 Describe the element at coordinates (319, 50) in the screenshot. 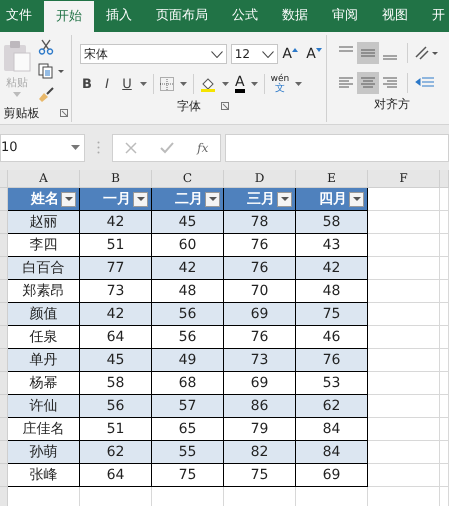

I see `down-triangle-icon` at that location.